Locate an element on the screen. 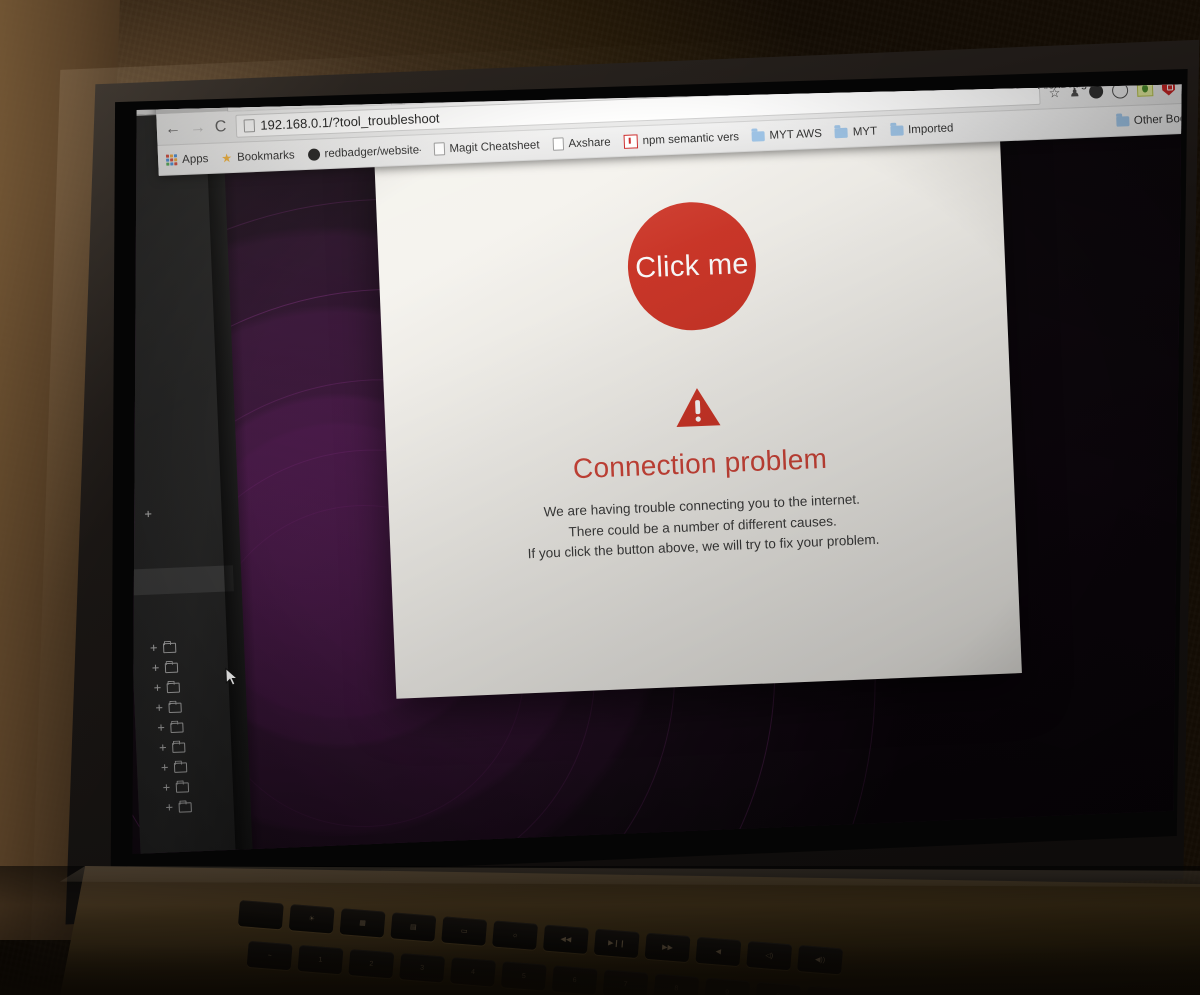 The image size is (1200, 995). bookmark-bookmarks: ★ Bookmarks is located at coordinates (258, 156).